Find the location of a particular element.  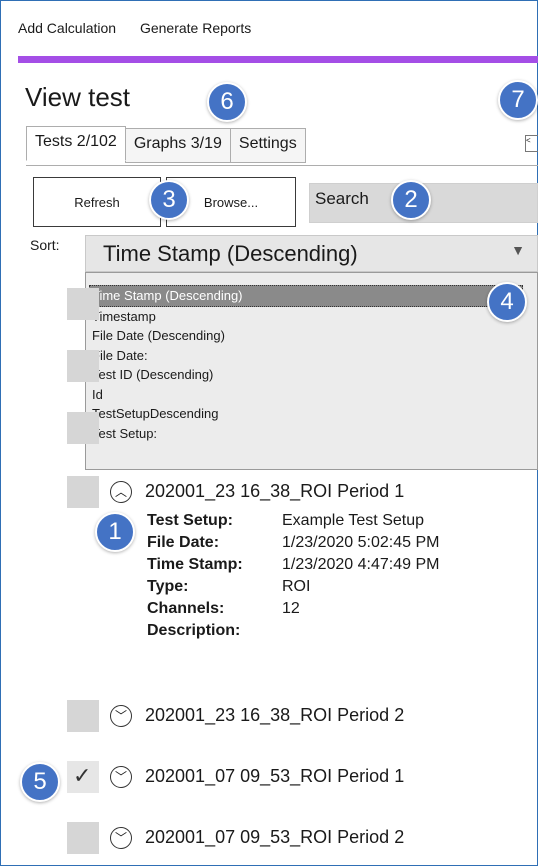

sort-option: TestSetupDescending is located at coordinates (311, 414).